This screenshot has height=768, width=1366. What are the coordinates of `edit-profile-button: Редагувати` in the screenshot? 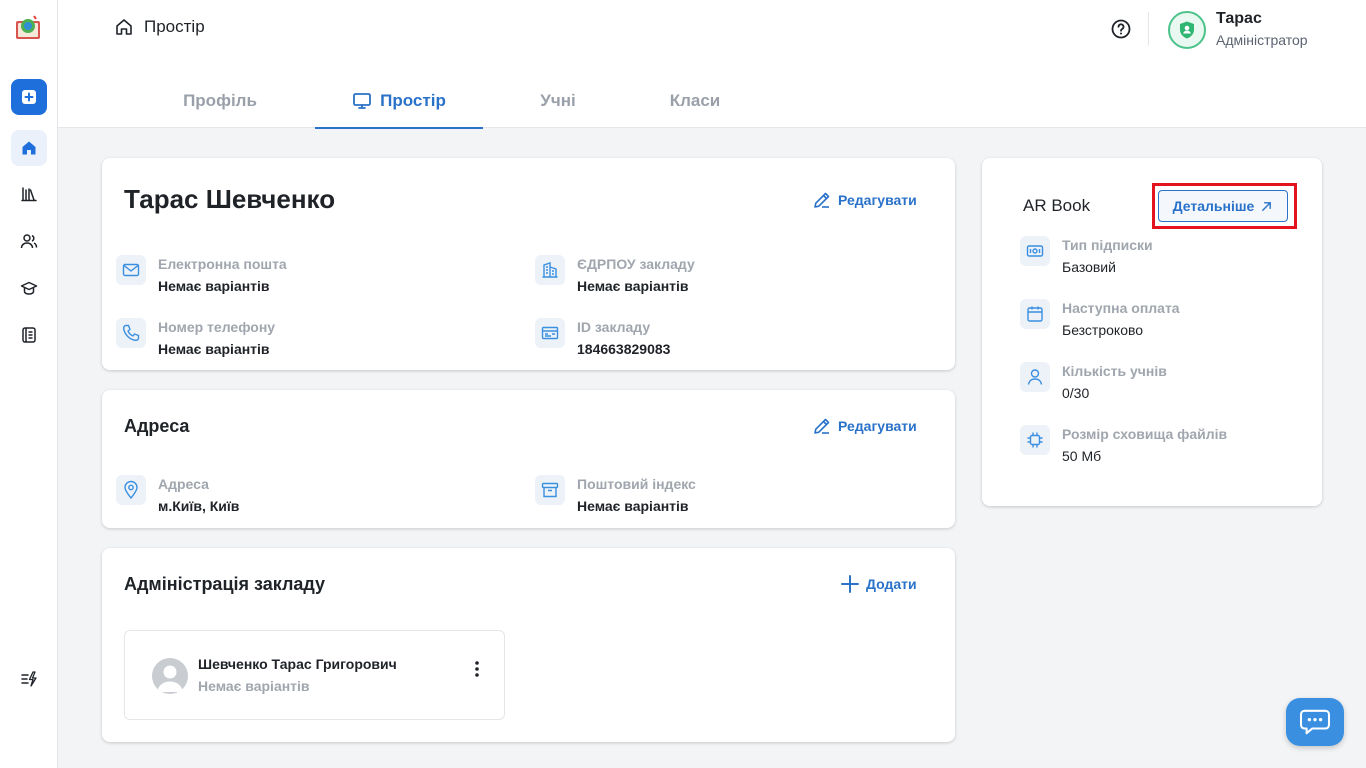 It's located at (864, 200).